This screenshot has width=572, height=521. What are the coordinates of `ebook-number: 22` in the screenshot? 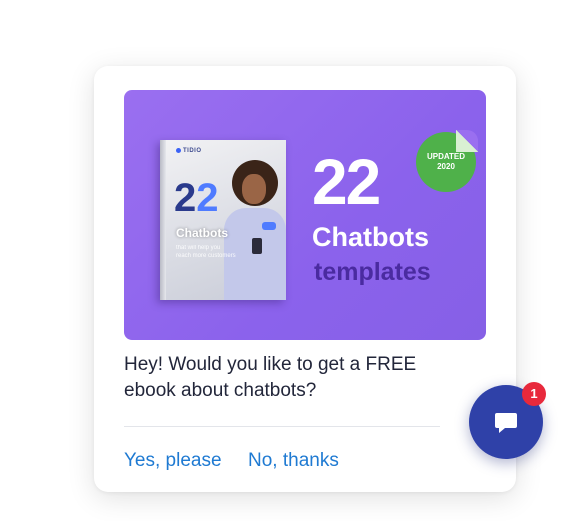 It's located at (196, 198).